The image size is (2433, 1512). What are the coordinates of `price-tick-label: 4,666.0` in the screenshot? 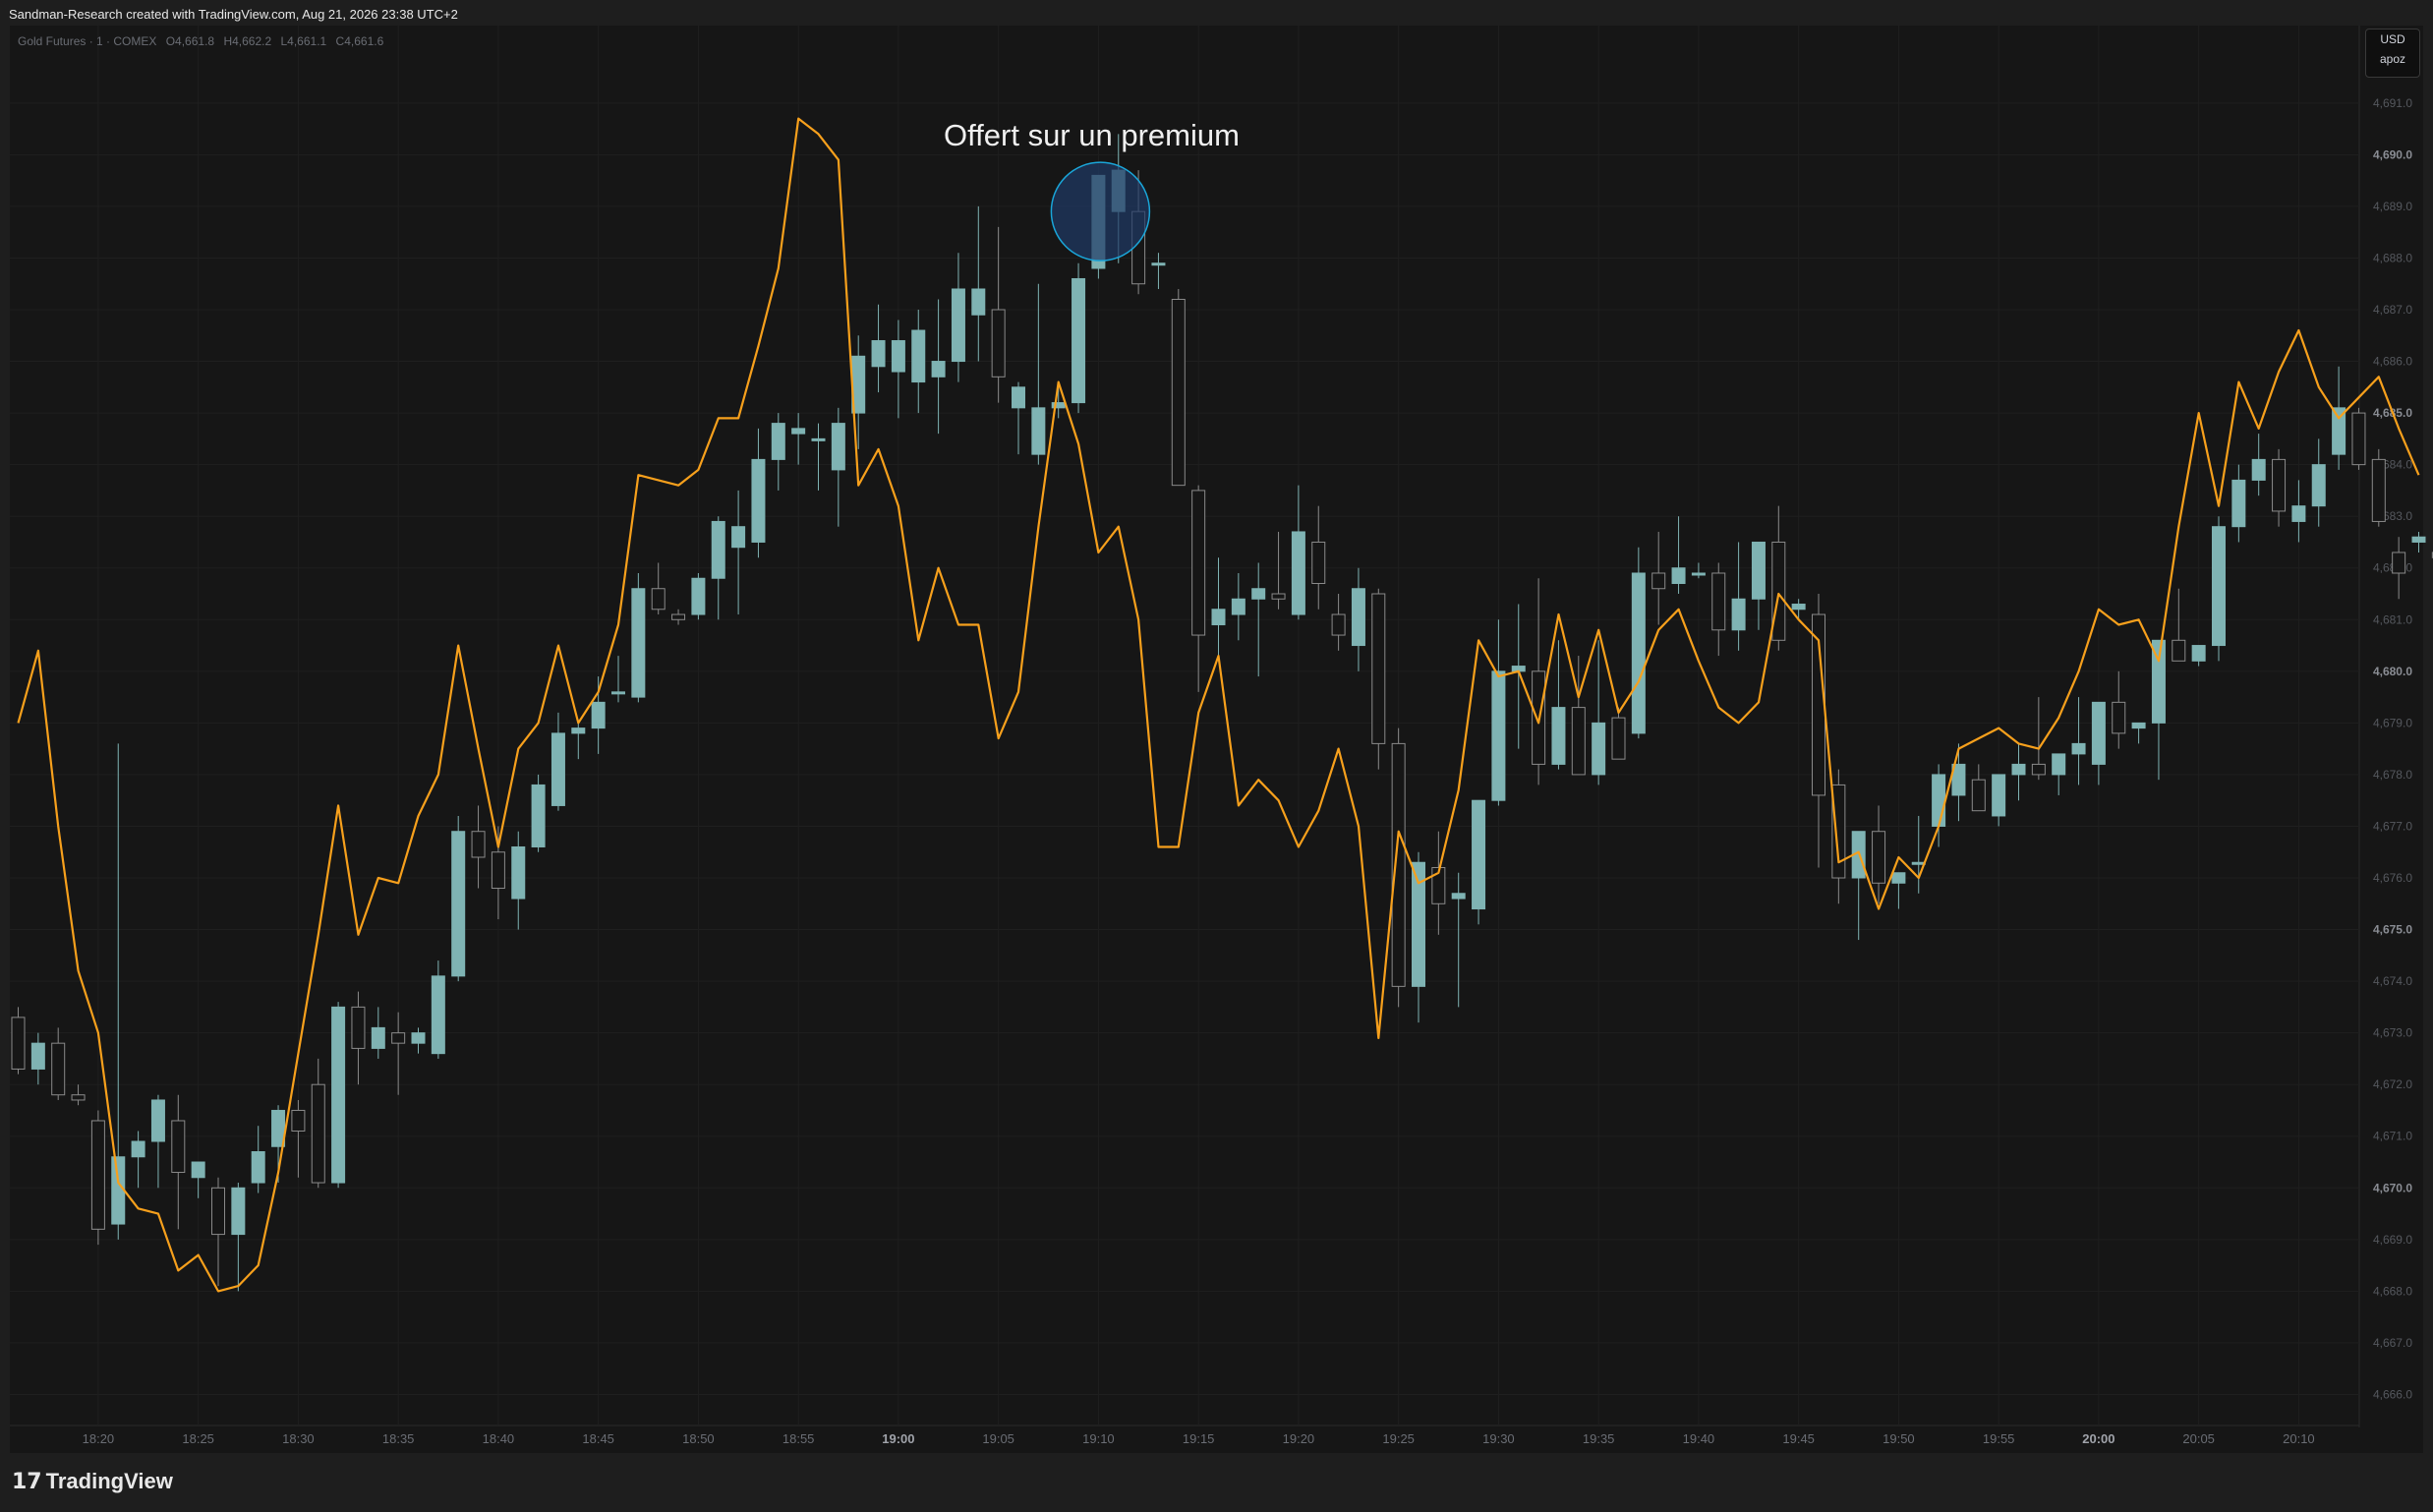 It's located at (2392, 1394).